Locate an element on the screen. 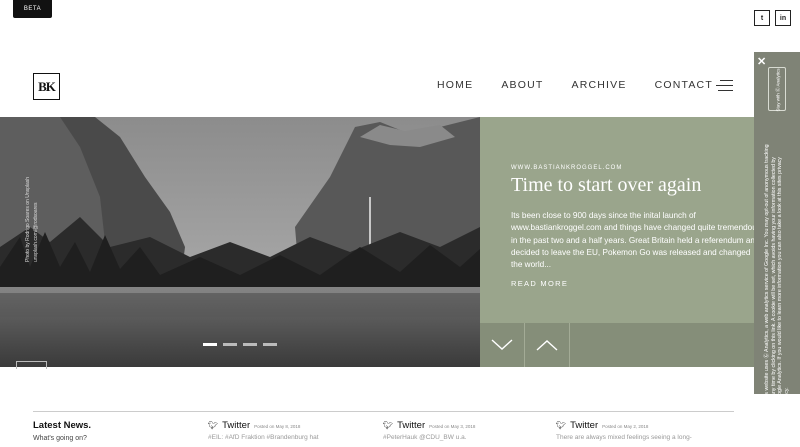 This screenshot has width=800, height=447. nav-item-about: ABOUT is located at coordinates (522, 85).